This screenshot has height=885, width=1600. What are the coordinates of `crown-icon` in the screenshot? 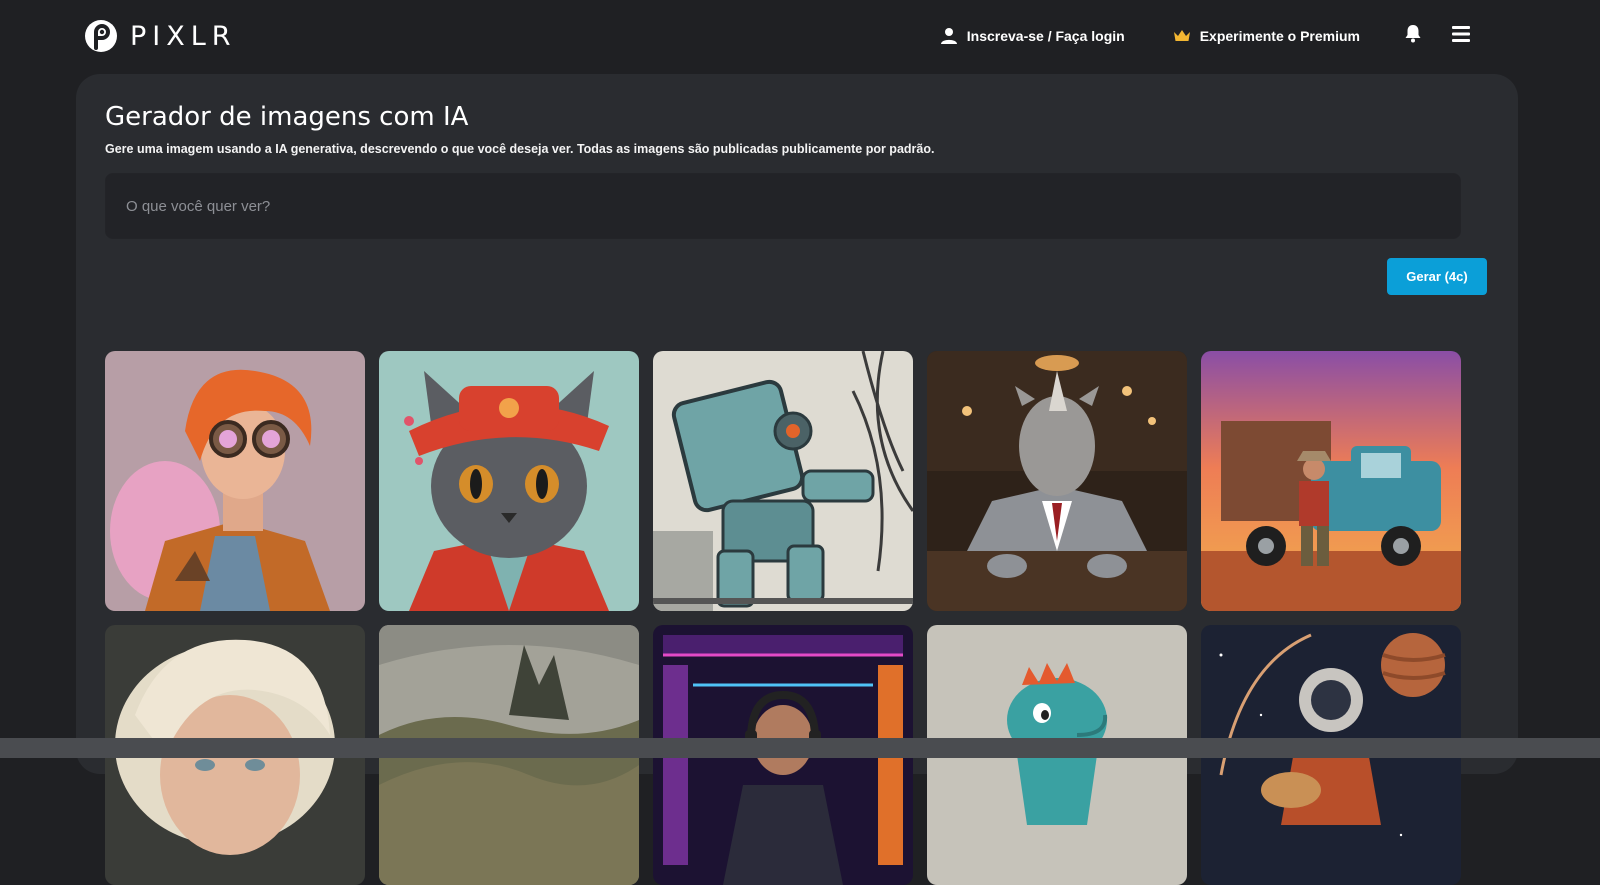 It's located at (1181, 35).